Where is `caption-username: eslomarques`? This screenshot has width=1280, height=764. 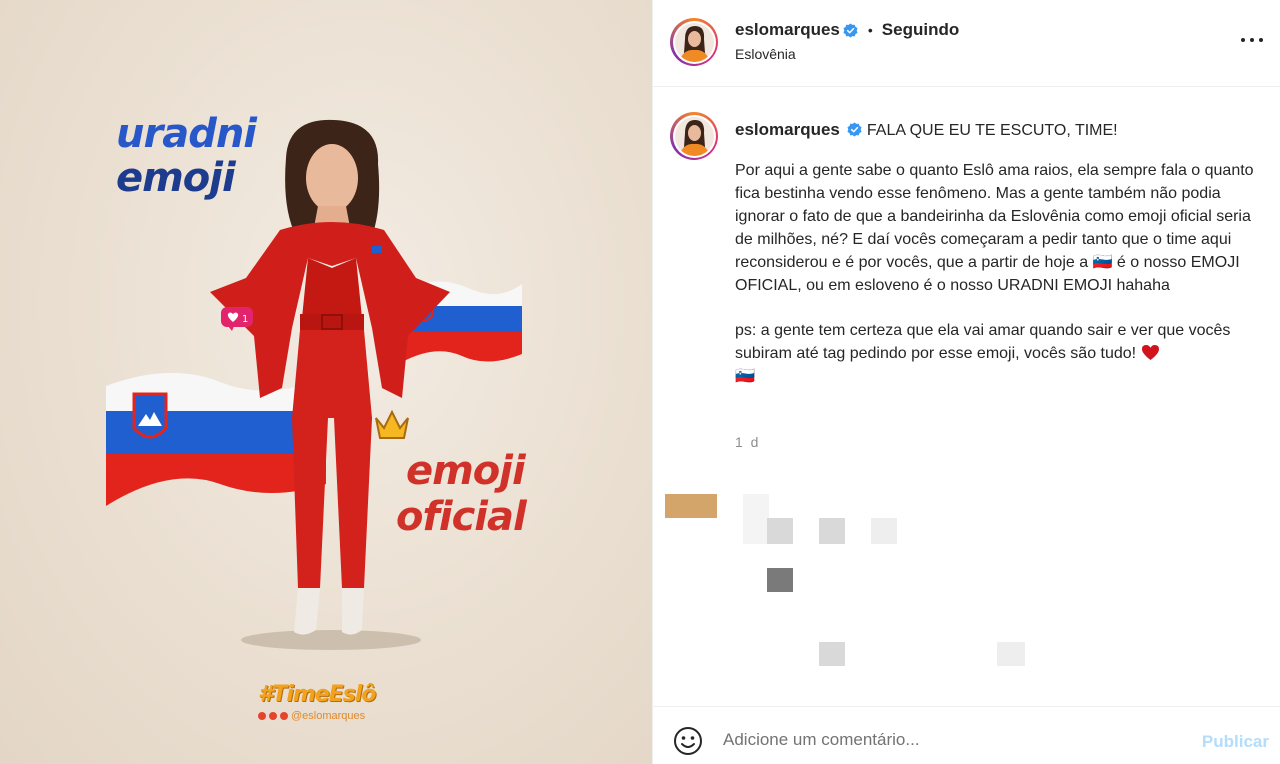
caption-username: eslomarques is located at coordinates (787, 129).